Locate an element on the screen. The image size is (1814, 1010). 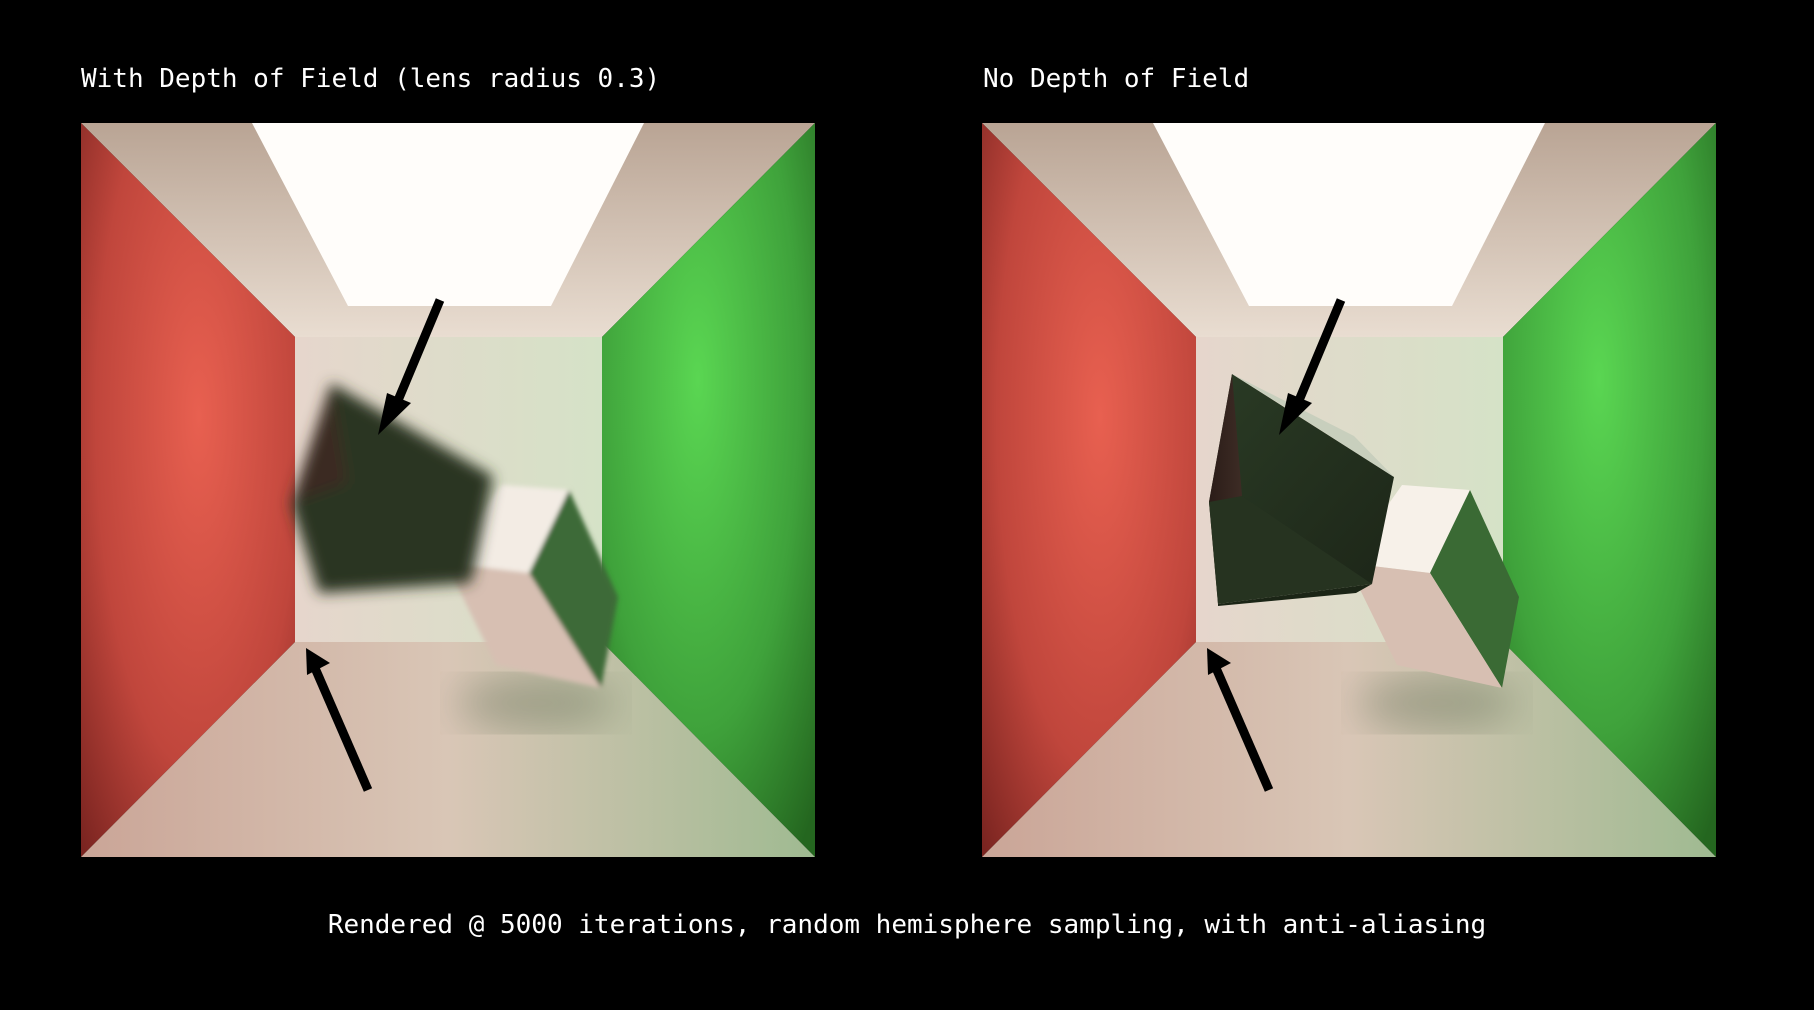
right-panel-title: No Depth of Field is located at coordinates (1116, 79).